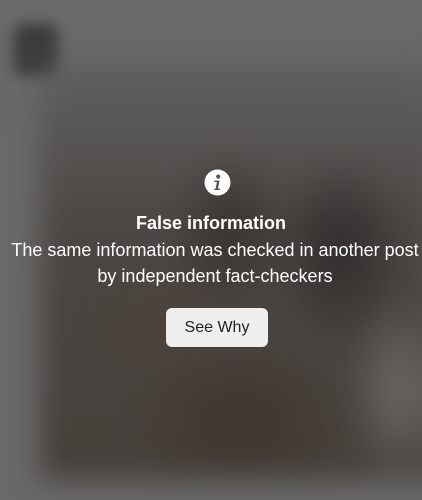 This screenshot has height=500, width=422. Describe the element at coordinates (217, 327) in the screenshot. I see `see-why-button: See Why` at that location.